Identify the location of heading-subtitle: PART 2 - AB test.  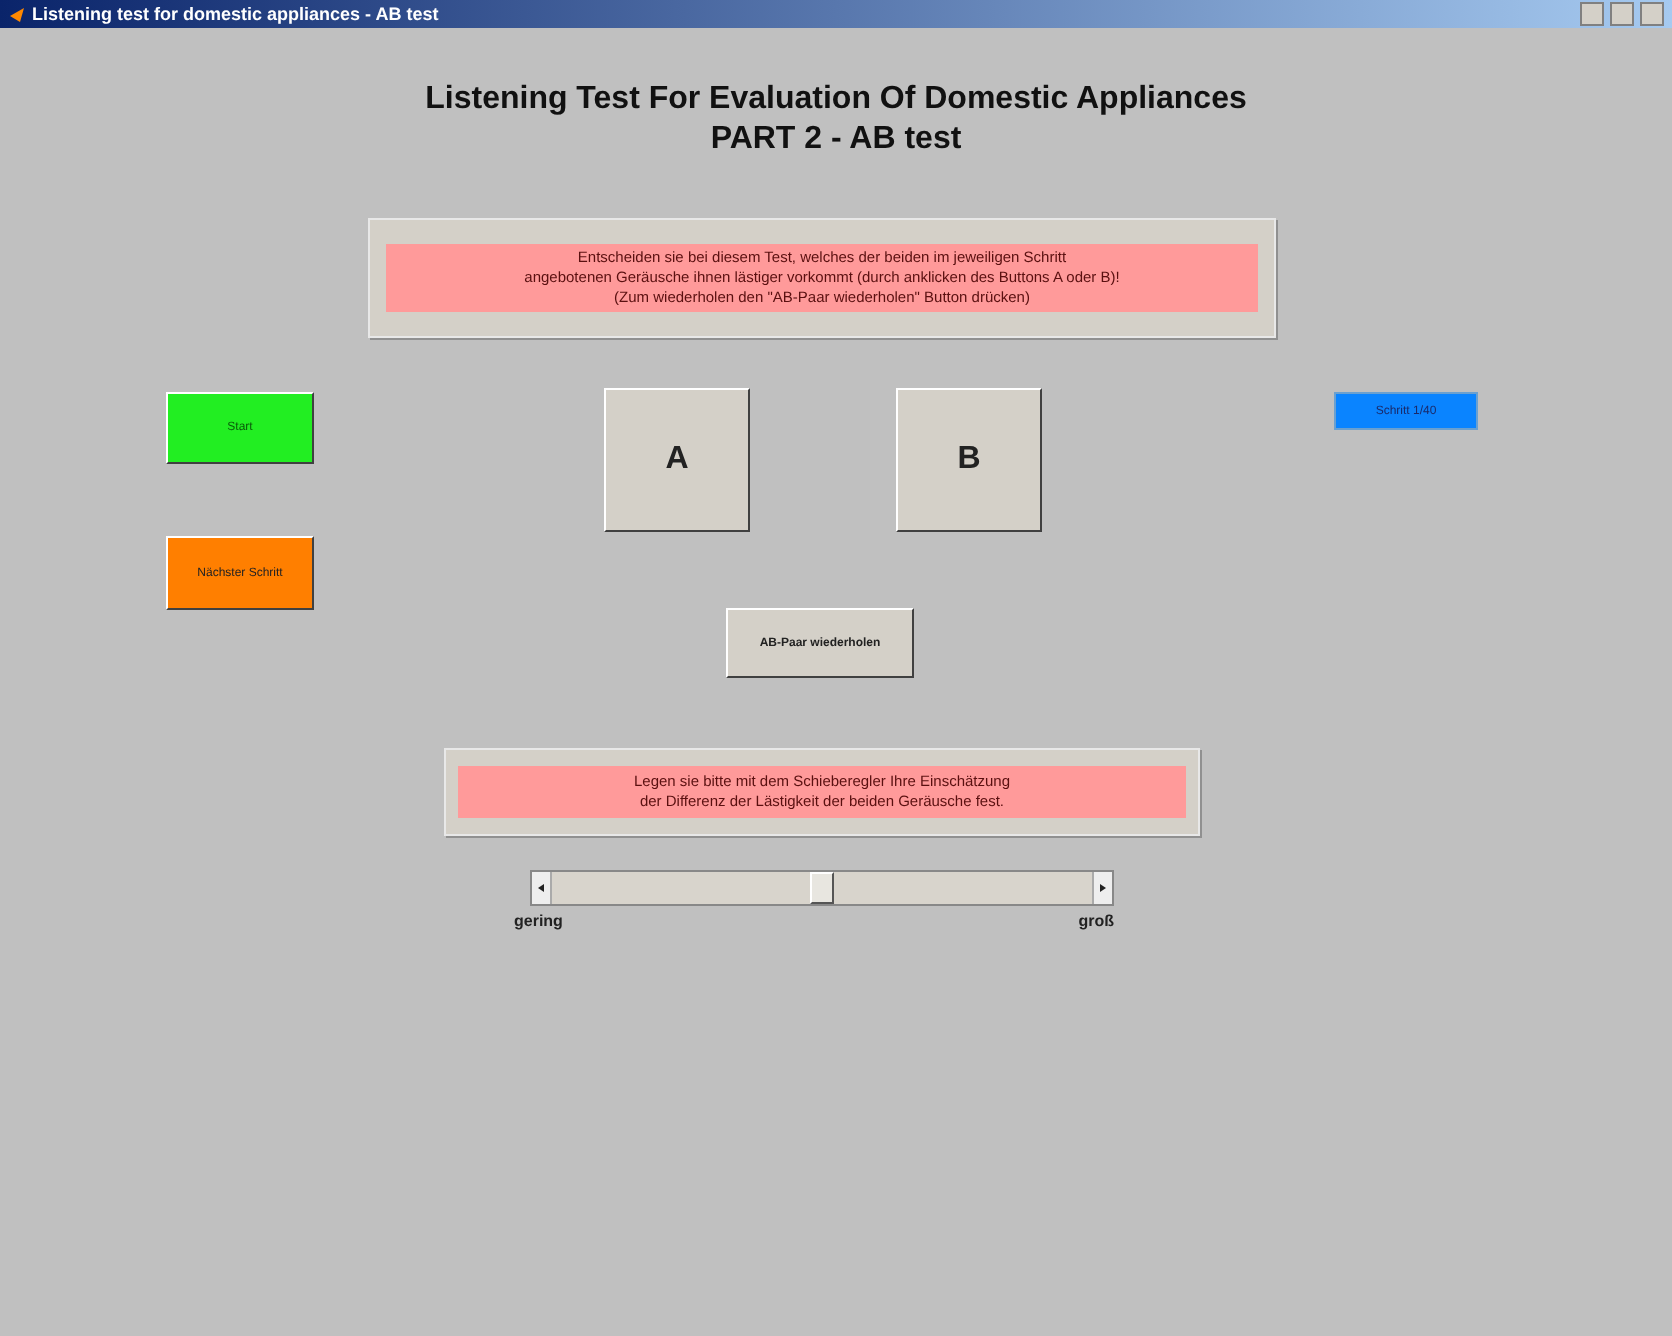
(836, 140).